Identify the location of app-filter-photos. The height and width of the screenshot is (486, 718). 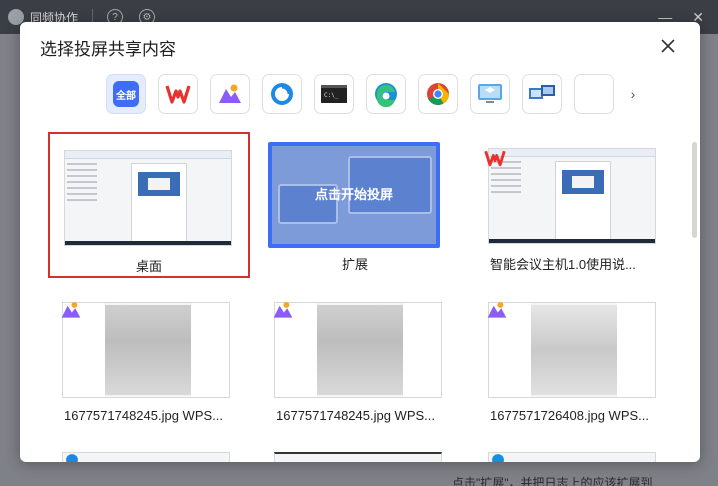
(230, 94).